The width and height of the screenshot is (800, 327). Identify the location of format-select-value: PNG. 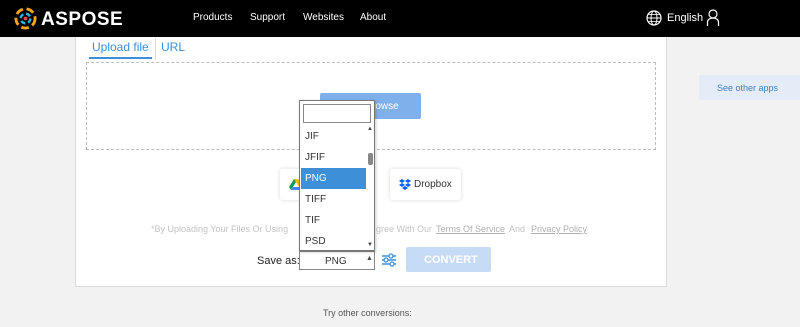
(336, 261).